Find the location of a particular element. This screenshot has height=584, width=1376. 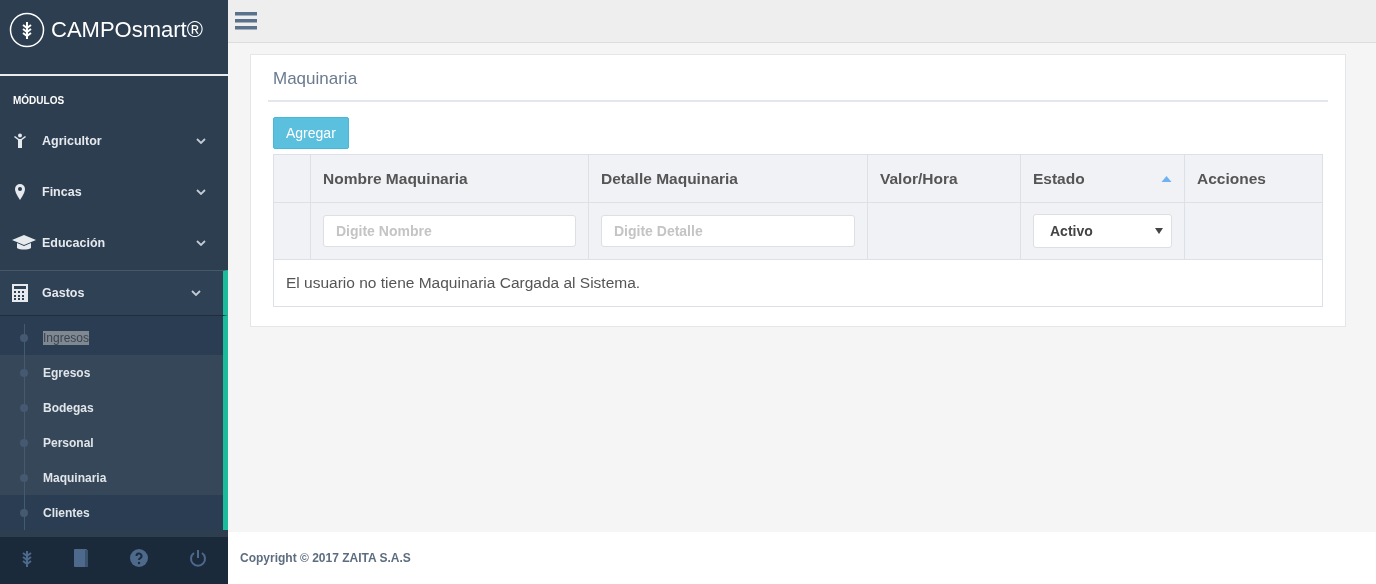

book-icon is located at coordinates (81, 557).